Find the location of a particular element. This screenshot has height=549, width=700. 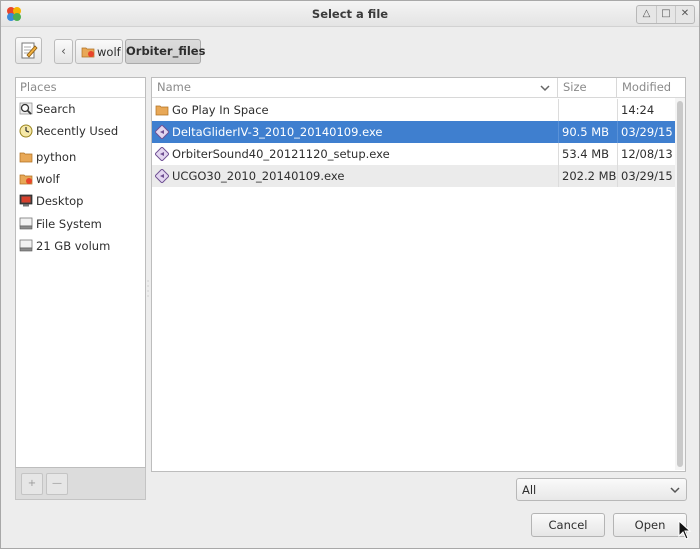

file-list-header: Name Size Modified is located at coordinates (418, 88).